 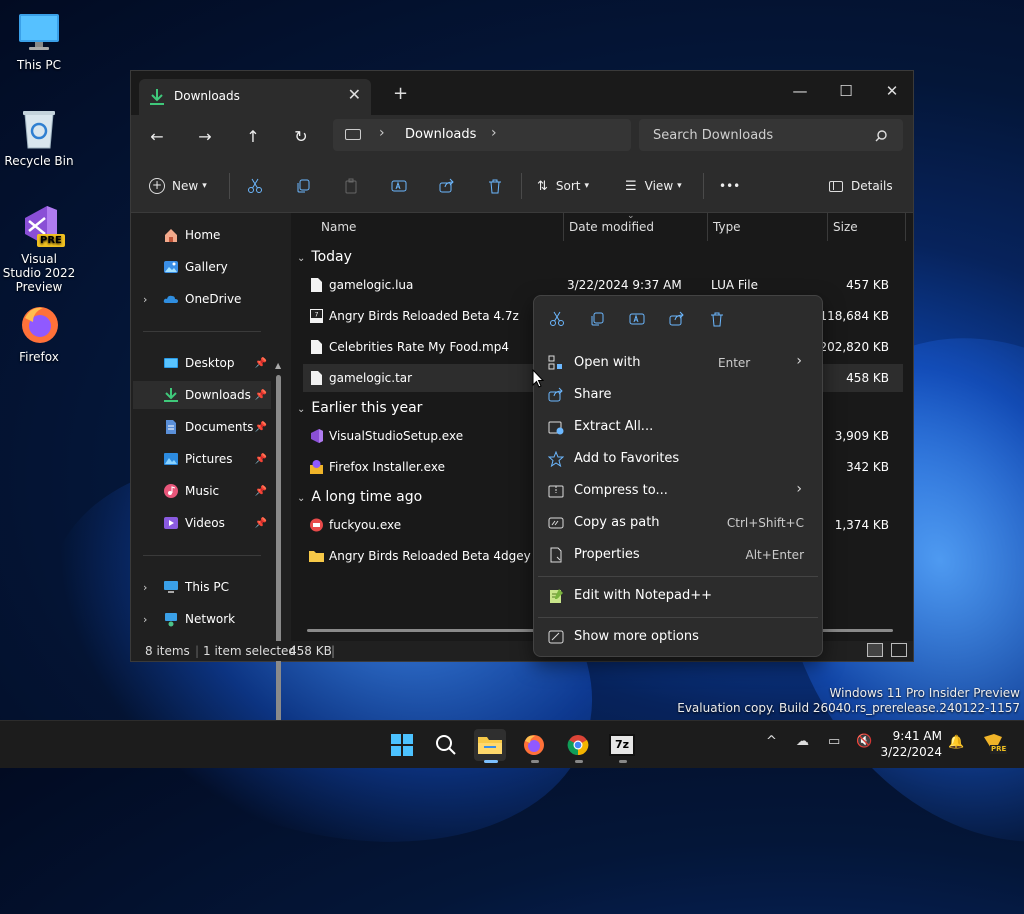 What do you see at coordinates (202, 267) in the screenshot?
I see `nav-item-gallery: Gallery` at bounding box center [202, 267].